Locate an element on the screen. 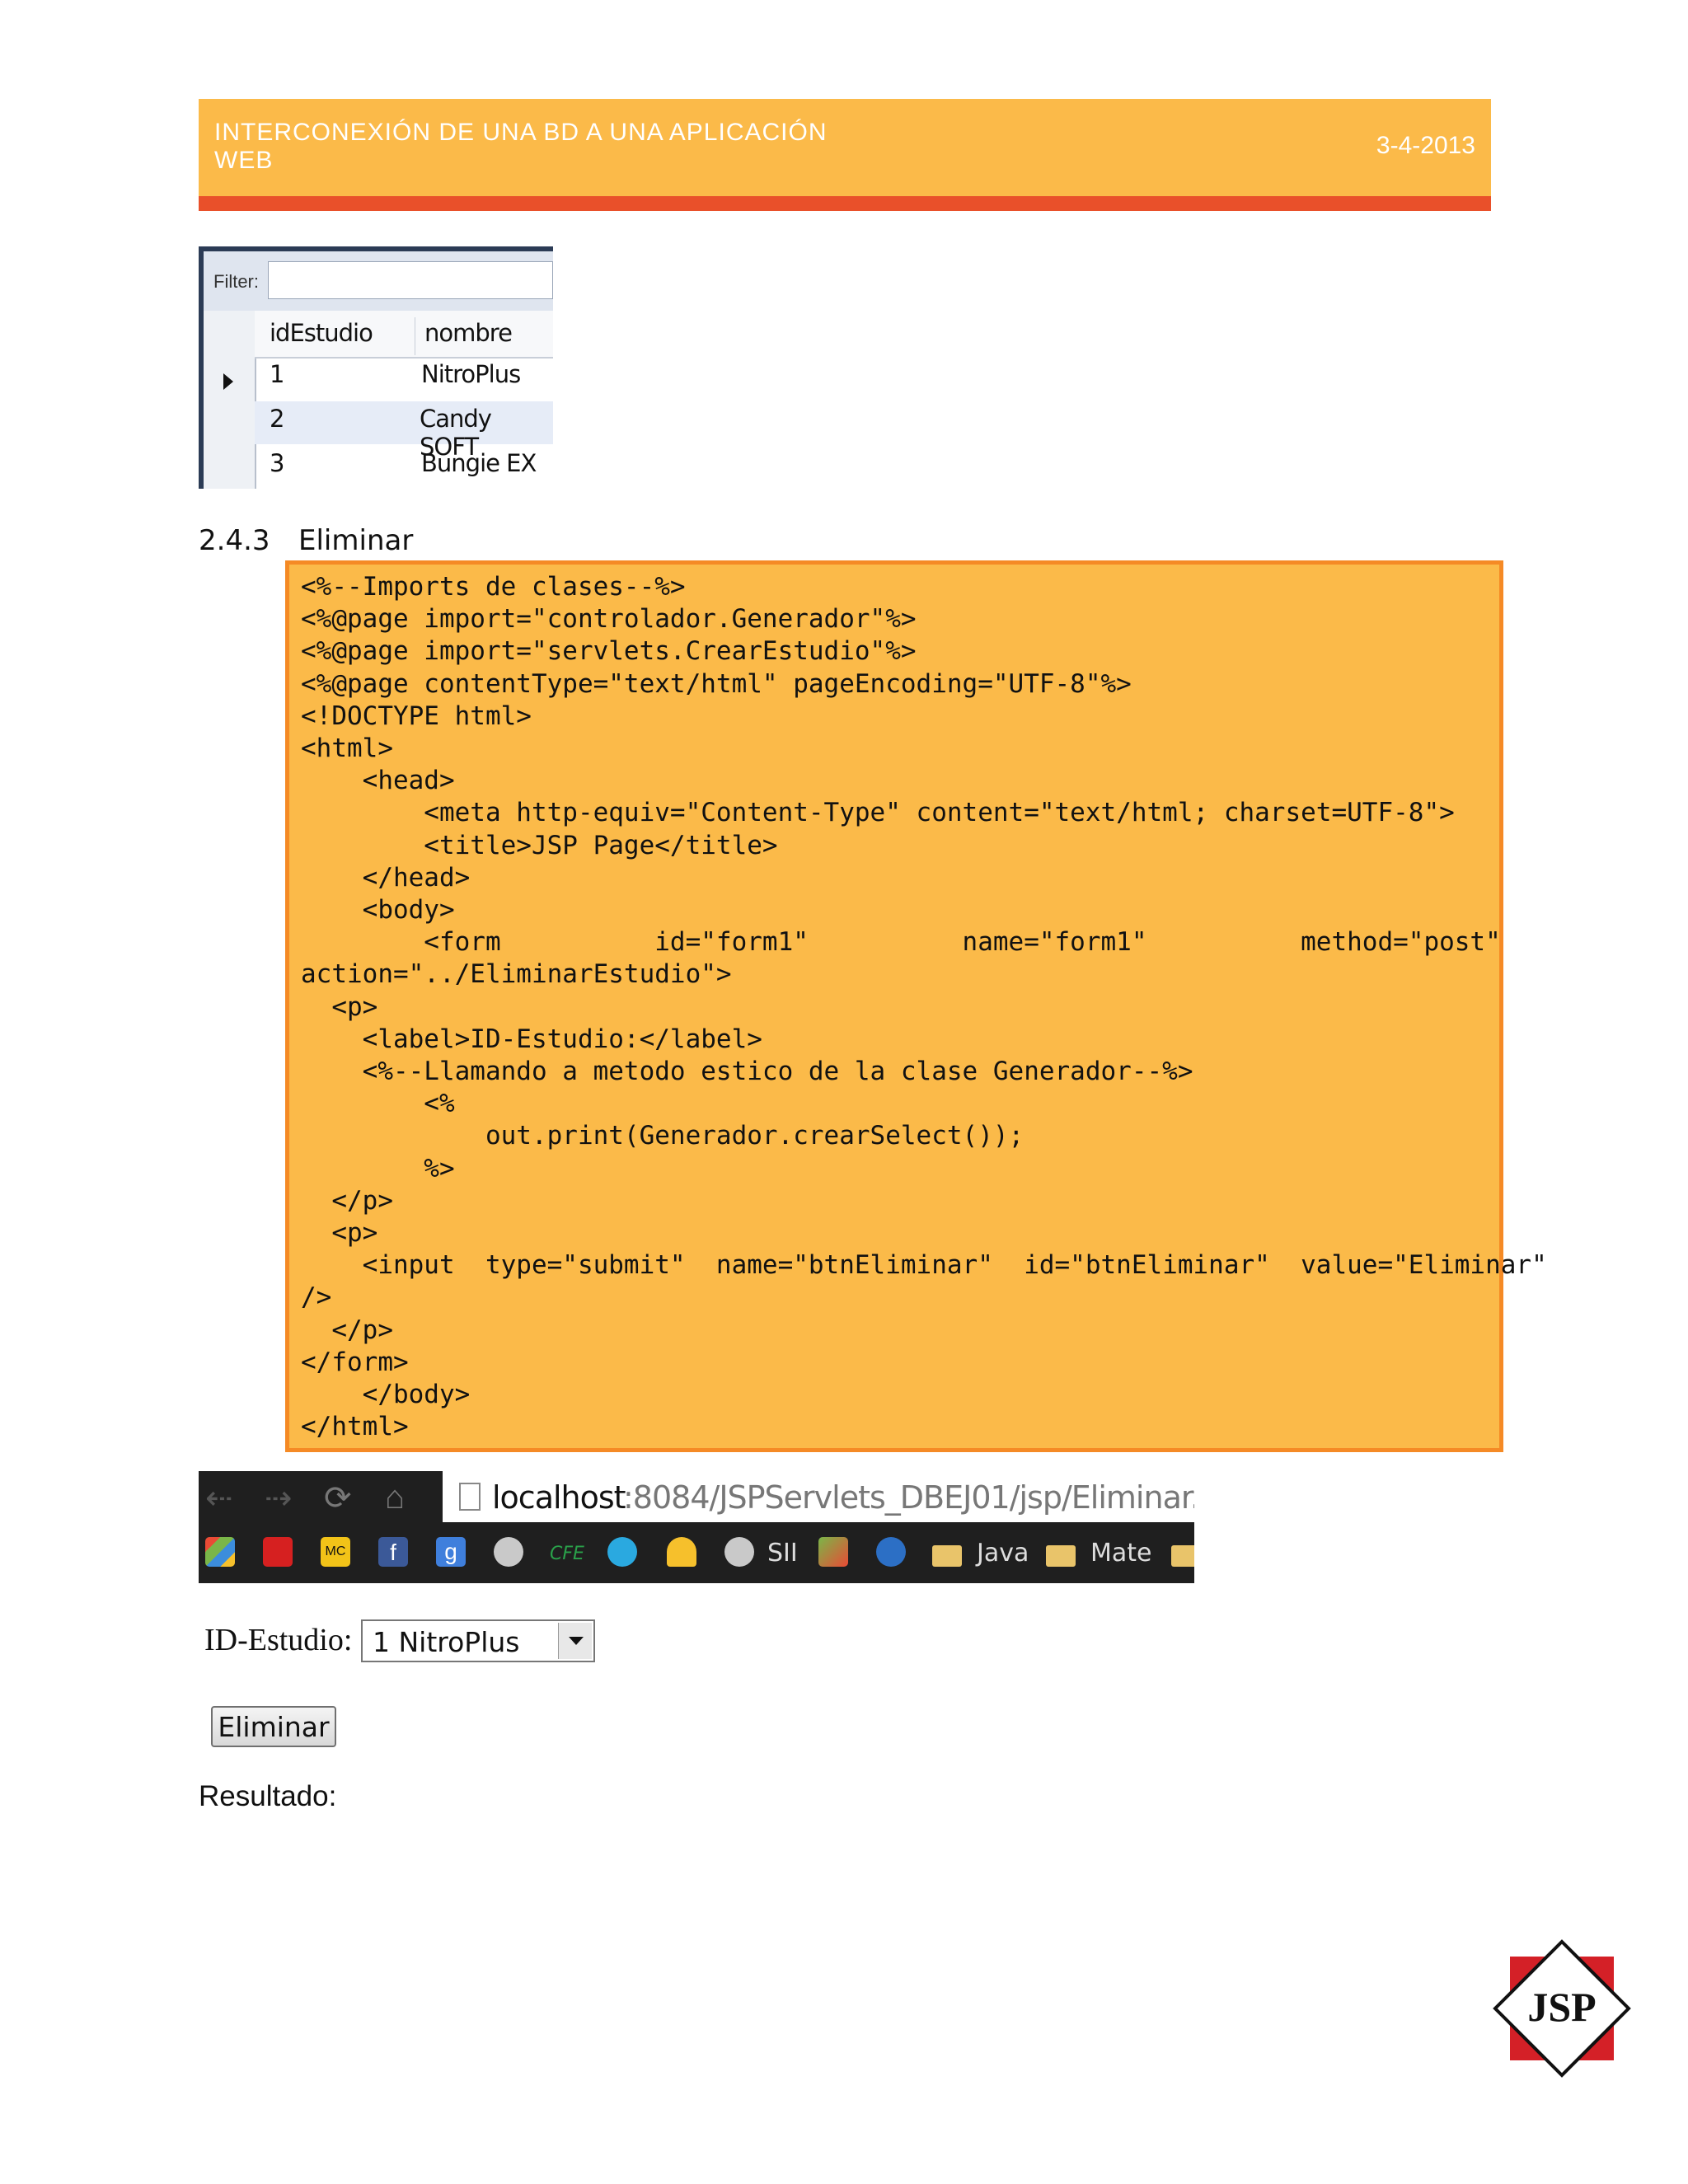 Image resolution: width=1688 pixels, height=2184 pixels. windows-bookmark-icon is located at coordinates (220, 1552).